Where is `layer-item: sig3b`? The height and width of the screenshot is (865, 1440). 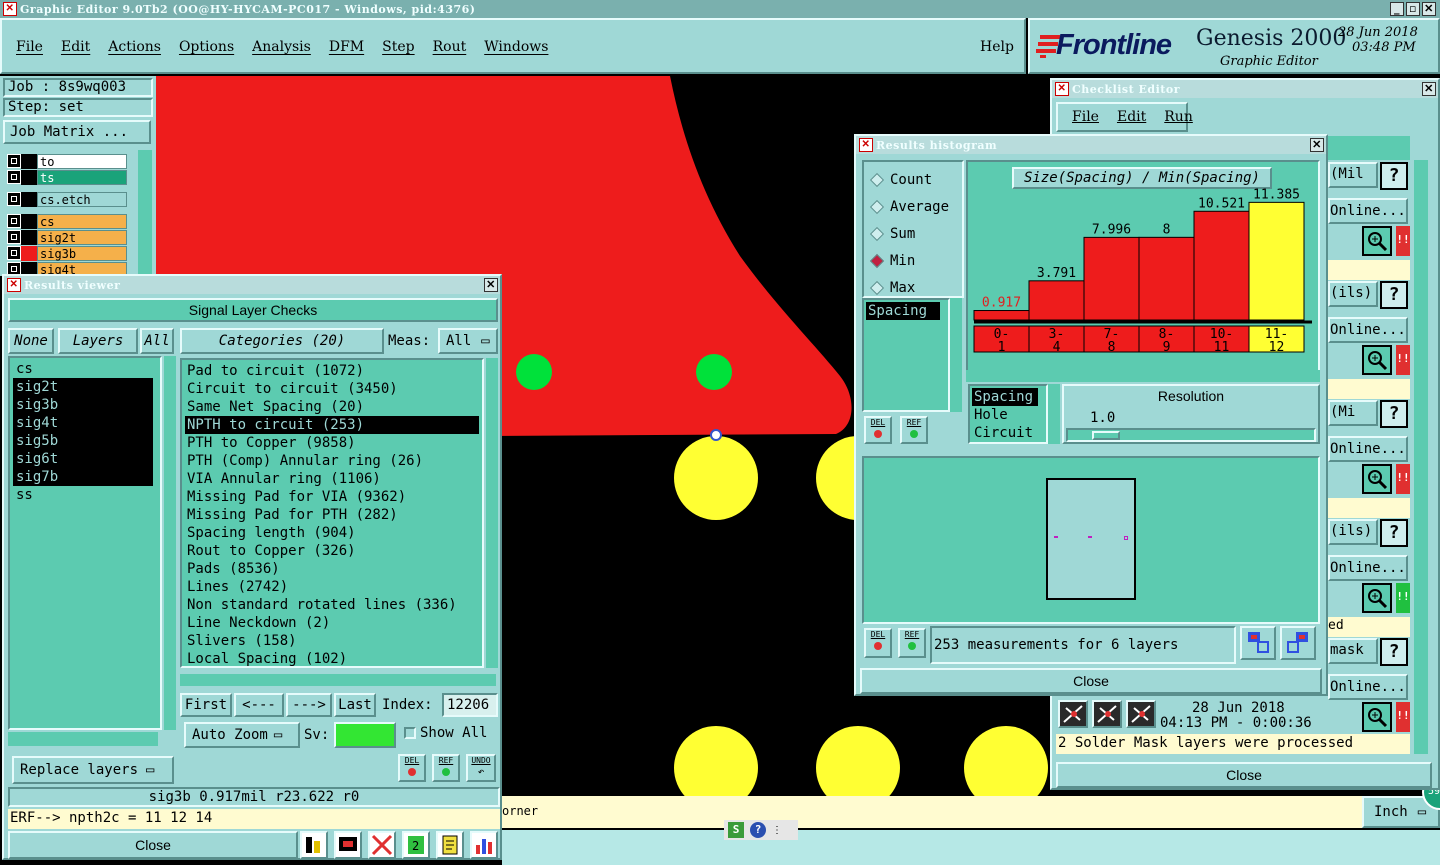 layer-item: sig3b is located at coordinates (83, 405).